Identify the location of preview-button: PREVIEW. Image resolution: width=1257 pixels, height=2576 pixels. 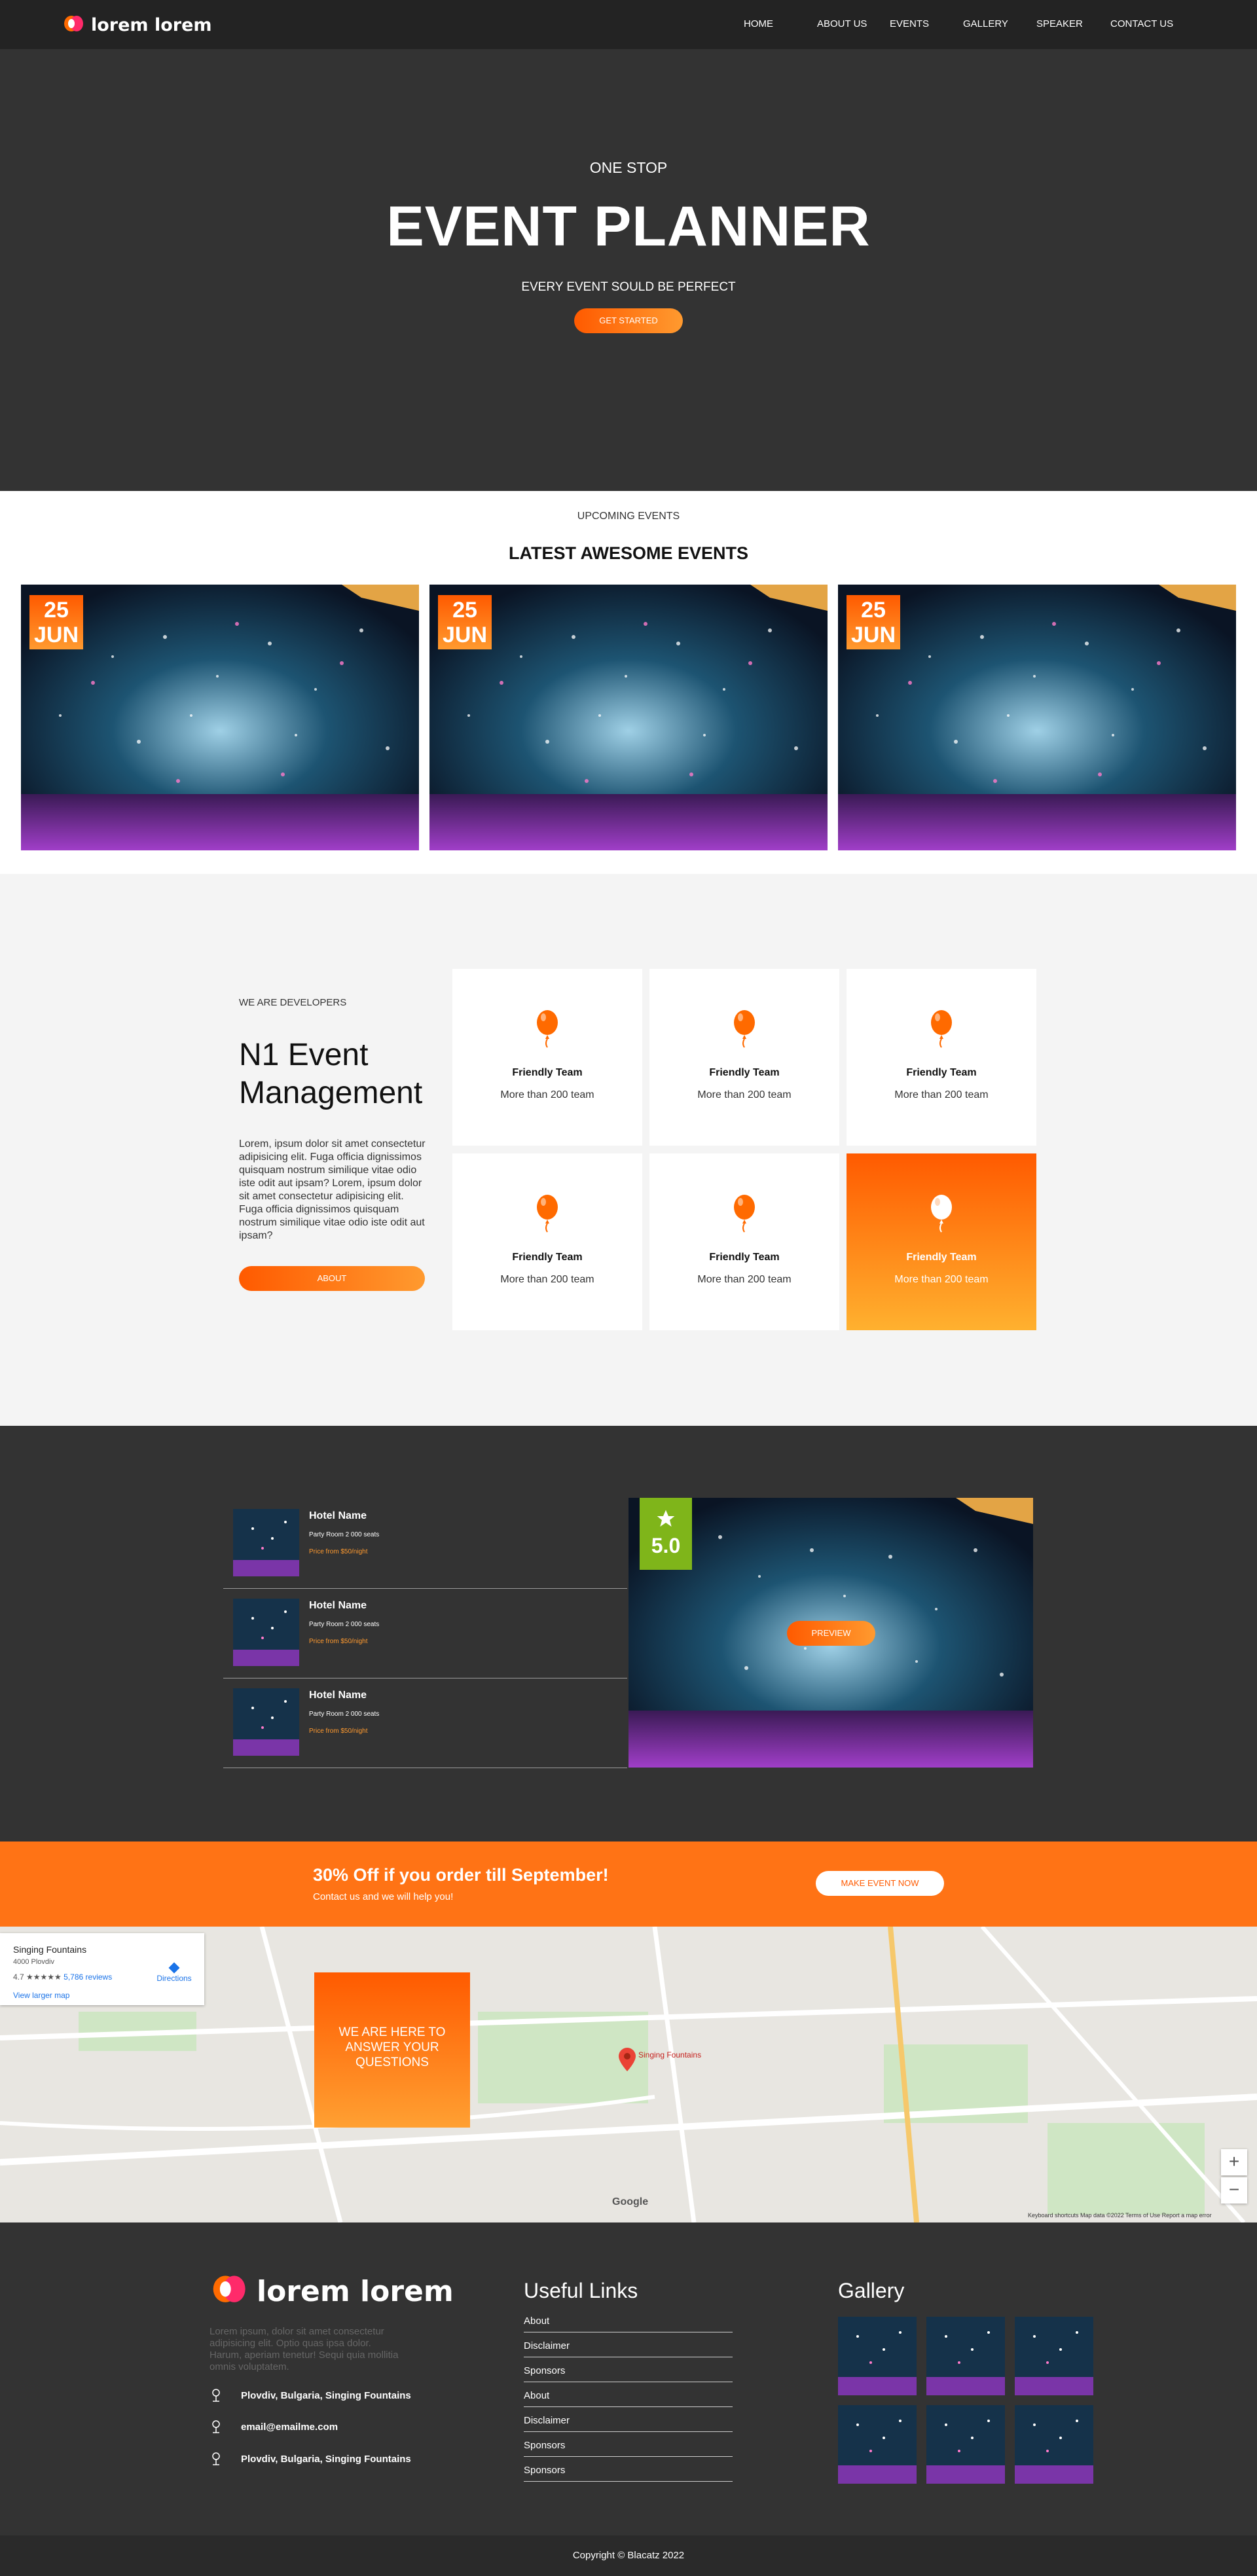
(831, 1633).